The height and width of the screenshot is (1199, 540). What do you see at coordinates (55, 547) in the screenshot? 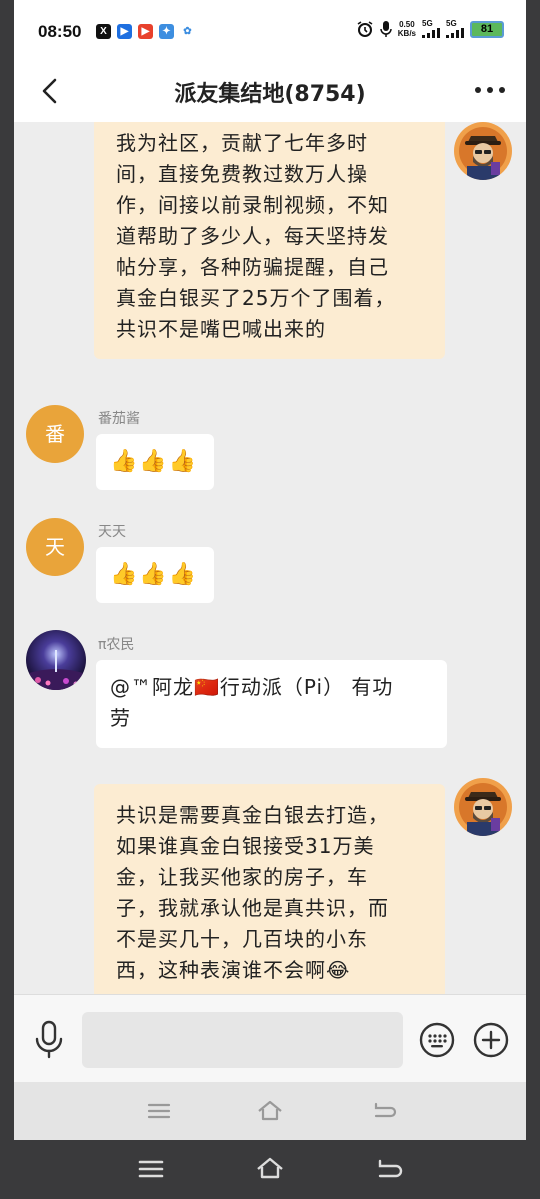
I see `sender-avatar: 天` at bounding box center [55, 547].